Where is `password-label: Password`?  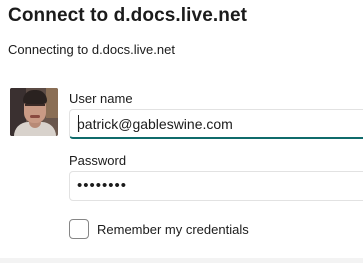
password-label: Password is located at coordinates (98, 160).